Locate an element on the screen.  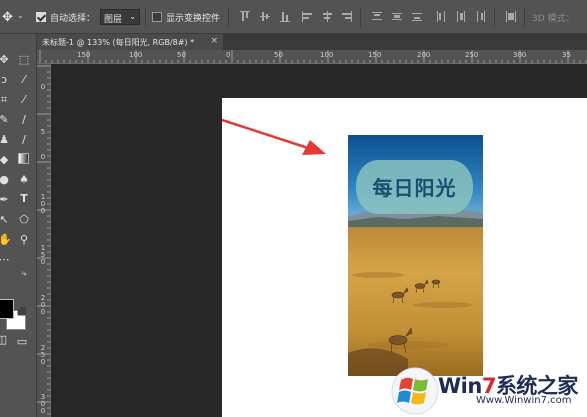
crop-icon: ⌗ is located at coordinates (5, 100).